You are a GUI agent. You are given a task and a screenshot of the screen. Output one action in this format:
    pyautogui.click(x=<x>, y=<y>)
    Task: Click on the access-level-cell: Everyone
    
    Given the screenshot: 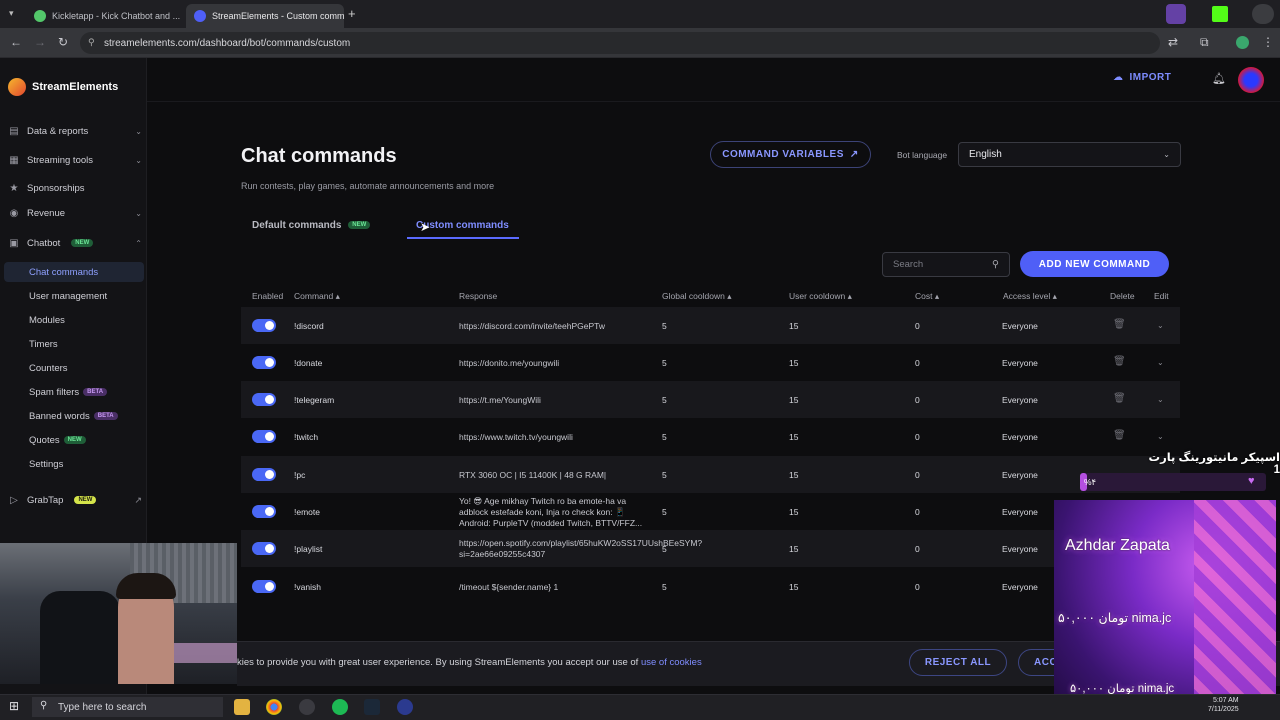 What is the action you would take?
    pyautogui.click(x=1020, y=475)
    